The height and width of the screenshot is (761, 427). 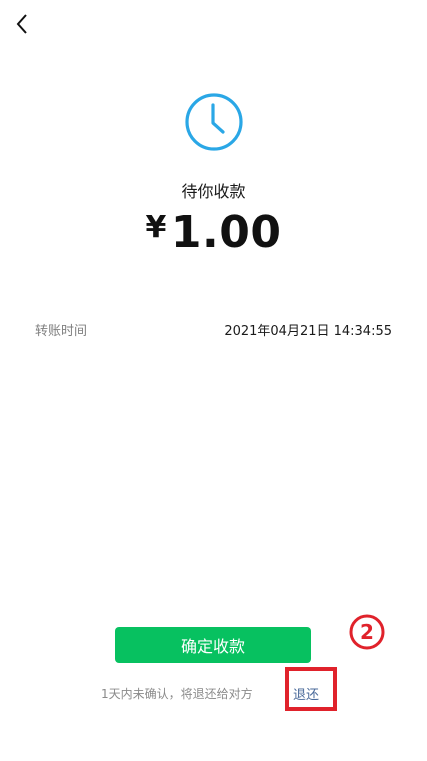 What do you see at coordinates (308, 331) in the screenshot?
I see `transfer-time-value: 2021年04月21日 14:34:55` at bounding box center [308, 331].